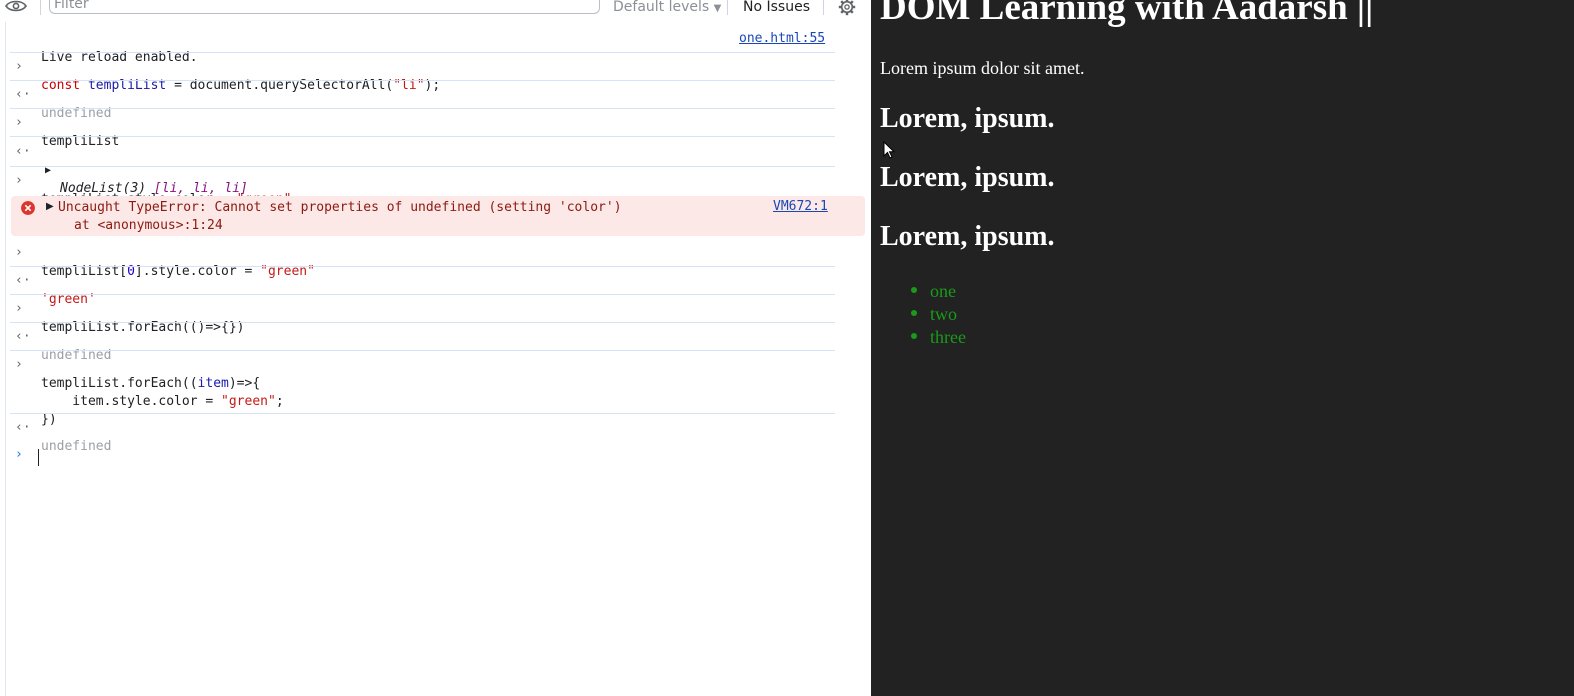 The image size is (1574, 696). I want to click on prompt-chevron-icon: ›, so click(19, 454).